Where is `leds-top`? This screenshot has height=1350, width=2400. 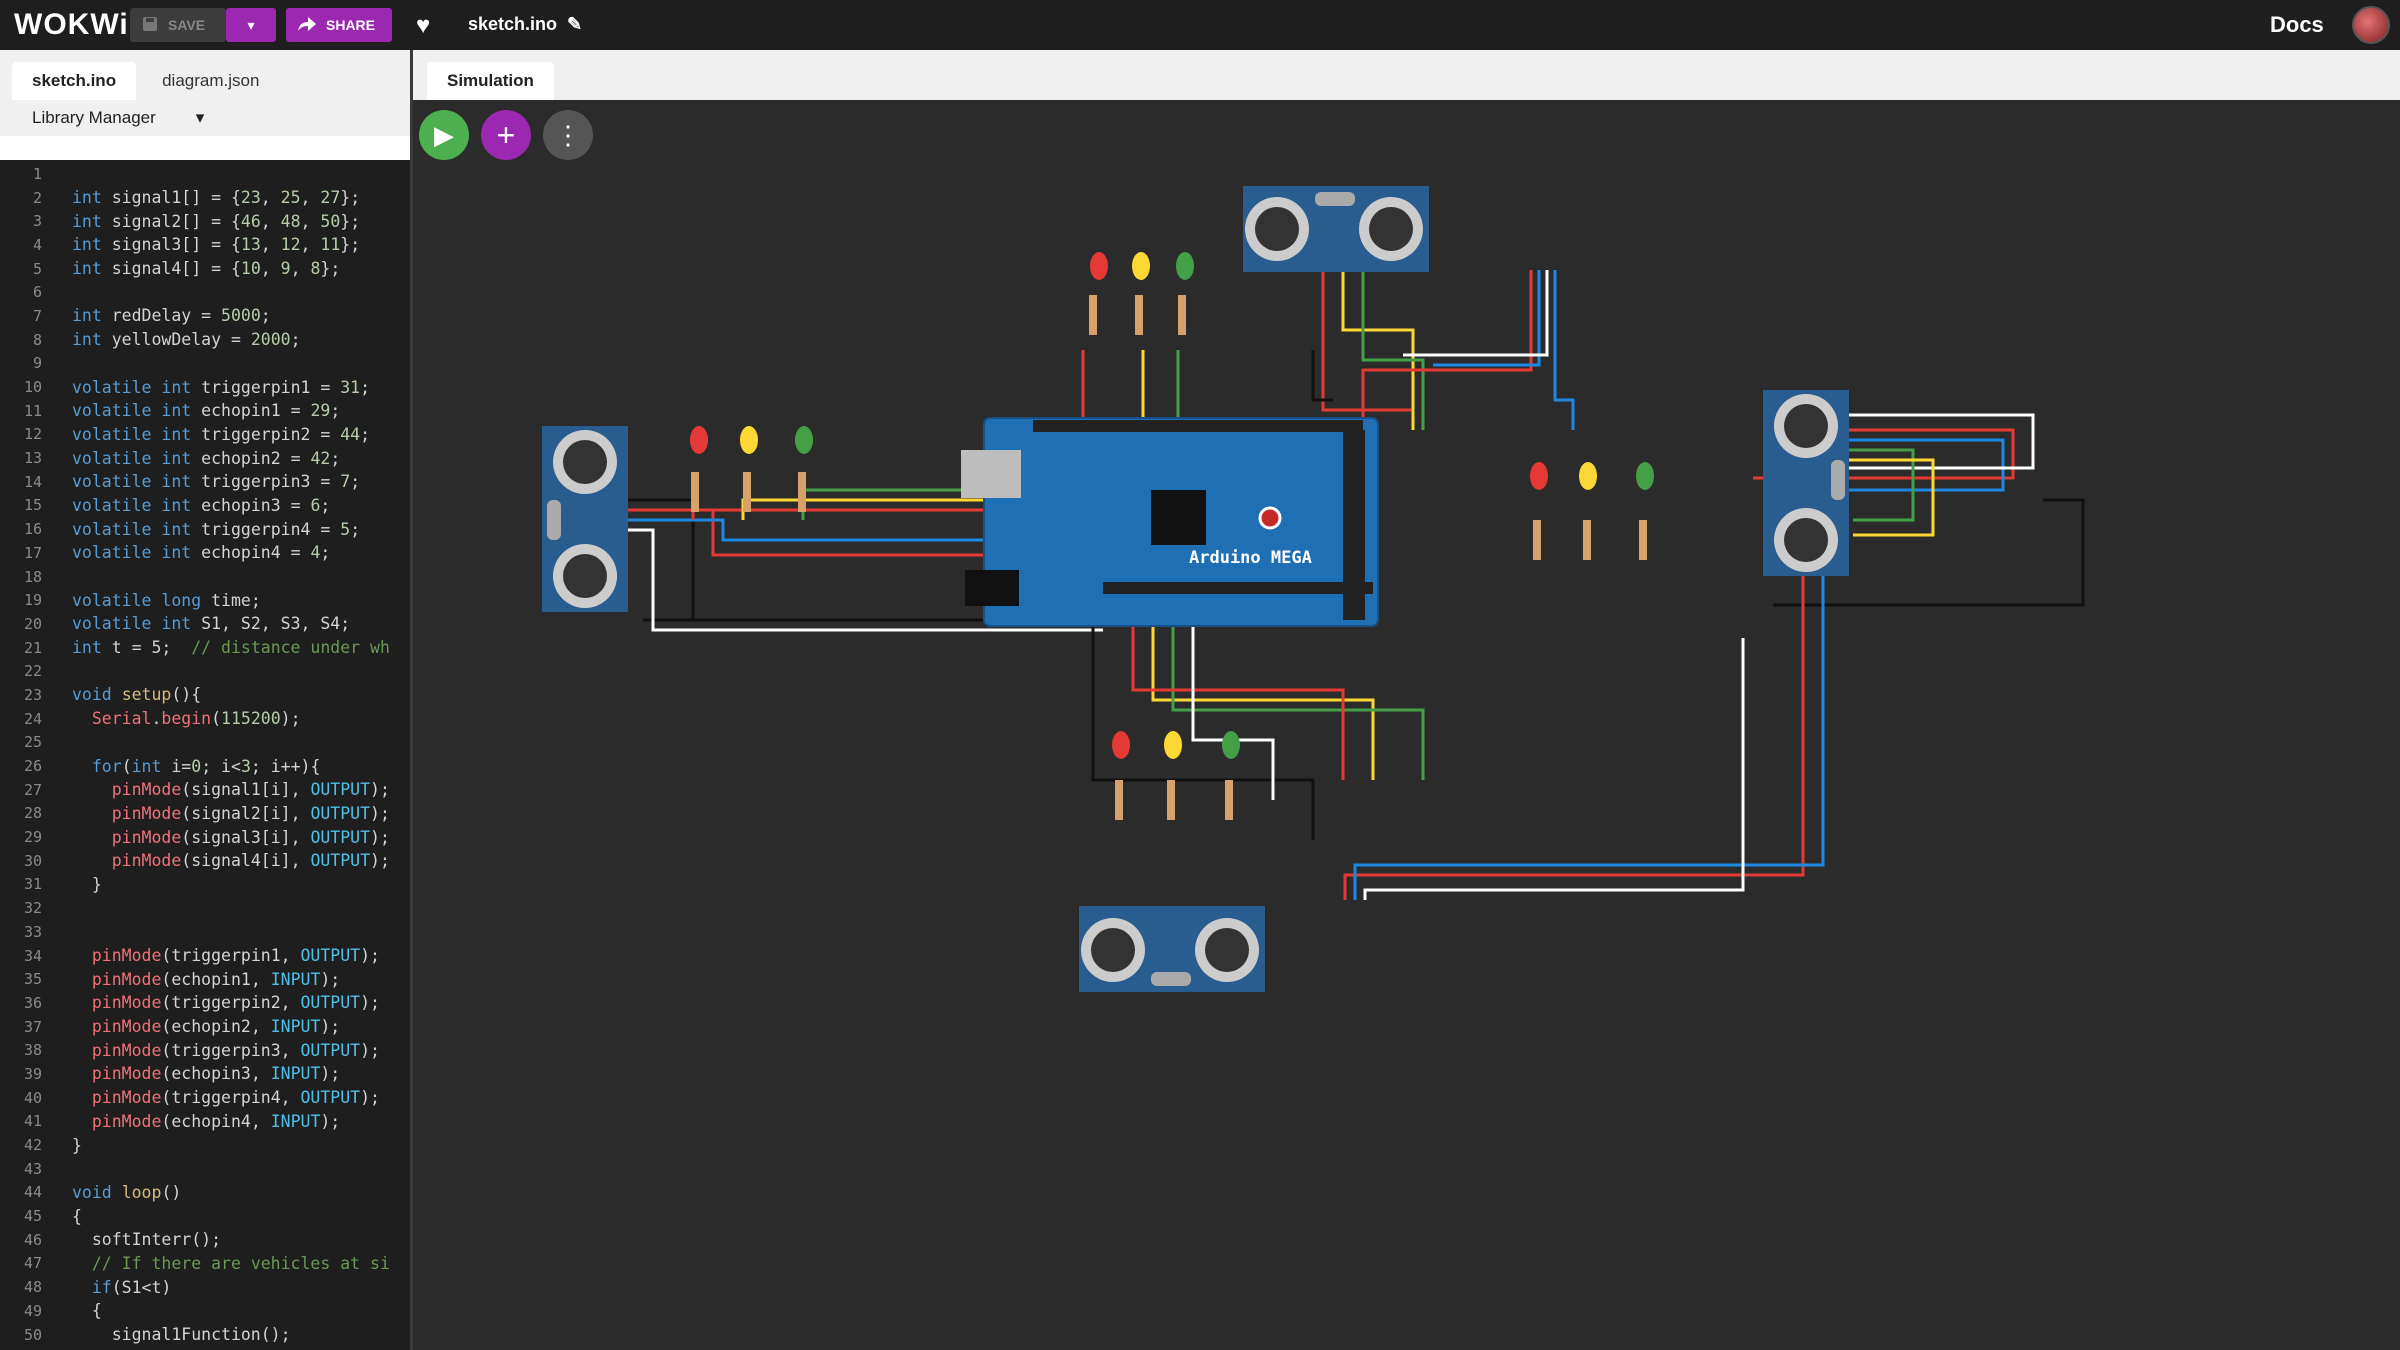 leds-top is located at coordinates (1141, 293).